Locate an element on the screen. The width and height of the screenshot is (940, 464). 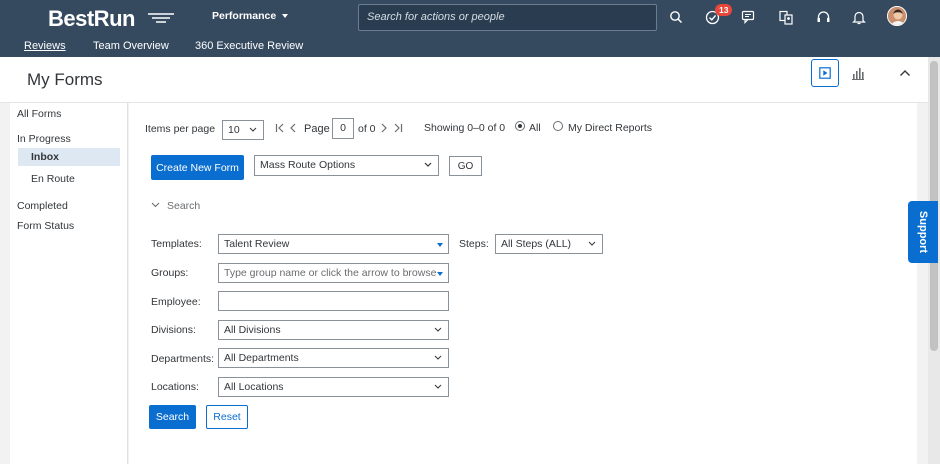
chart-button is located at coordinates (858, 73).